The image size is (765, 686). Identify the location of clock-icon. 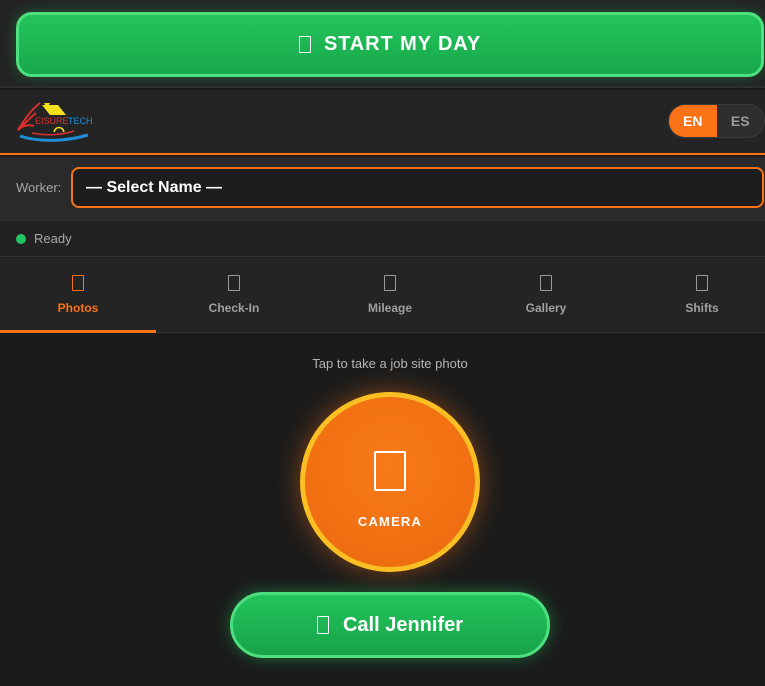
(702, 283).